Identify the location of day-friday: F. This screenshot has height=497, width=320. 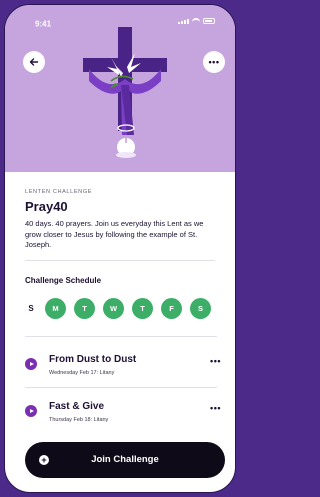
(171, 308).